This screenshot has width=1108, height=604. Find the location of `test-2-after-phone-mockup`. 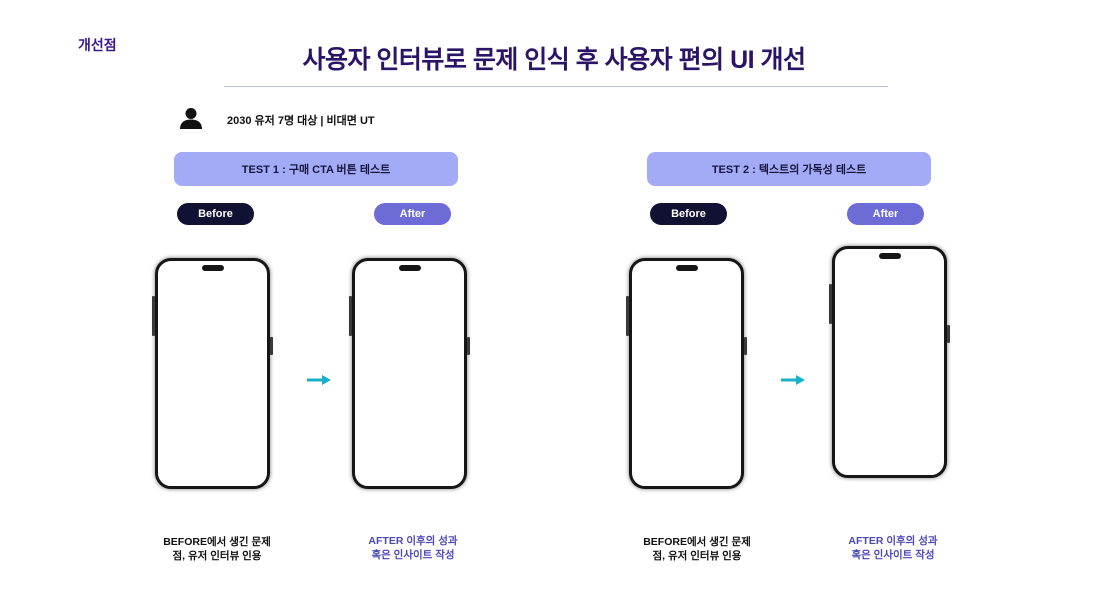

test-2-after-phone-mockup is located at coordinates (889, 362).